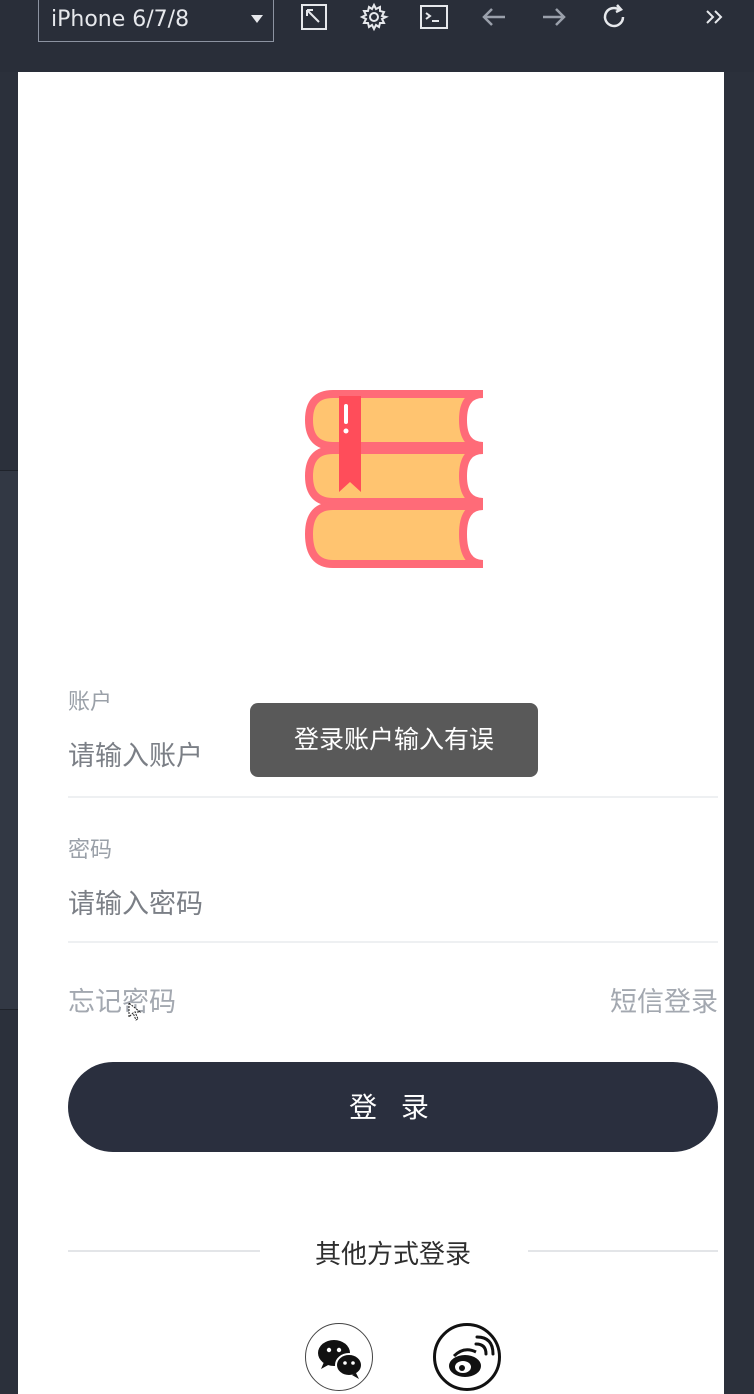 Image resolution: width=754 pixels, height=1394 pixels. What do you see at coordinates (394, 740) in the screenshot?
I see `error-toast: 登录账户输入有误` at bounding box center [394, 740].